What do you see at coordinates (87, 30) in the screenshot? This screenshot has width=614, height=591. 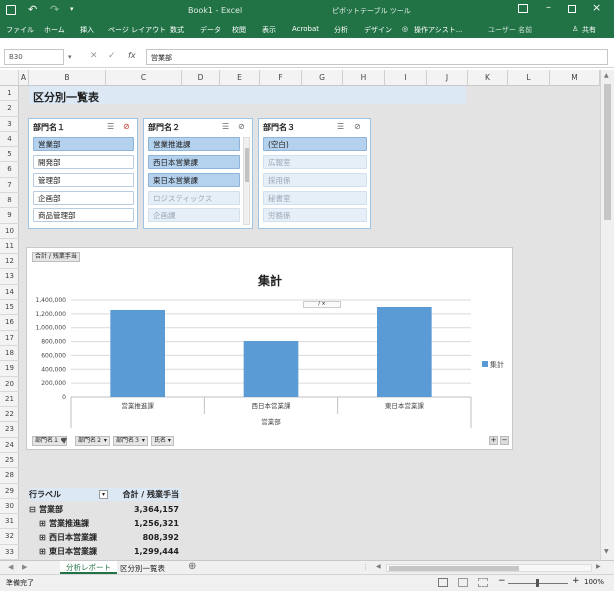 I see `tab-insert: 挿入` at bounding box center [87, 30].